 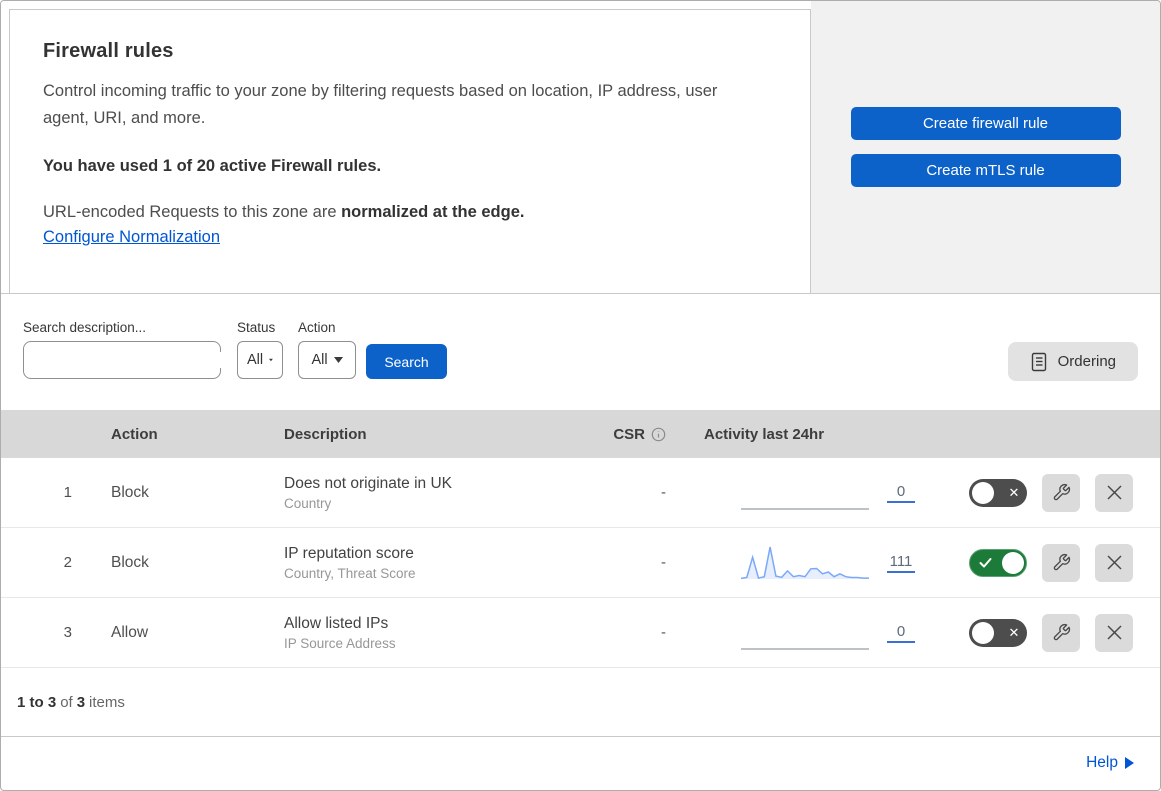 What do you see at coordinates (308, 503) in the screenshot?
I see `rule-criteria: Country` at bounding box center [308, 503].